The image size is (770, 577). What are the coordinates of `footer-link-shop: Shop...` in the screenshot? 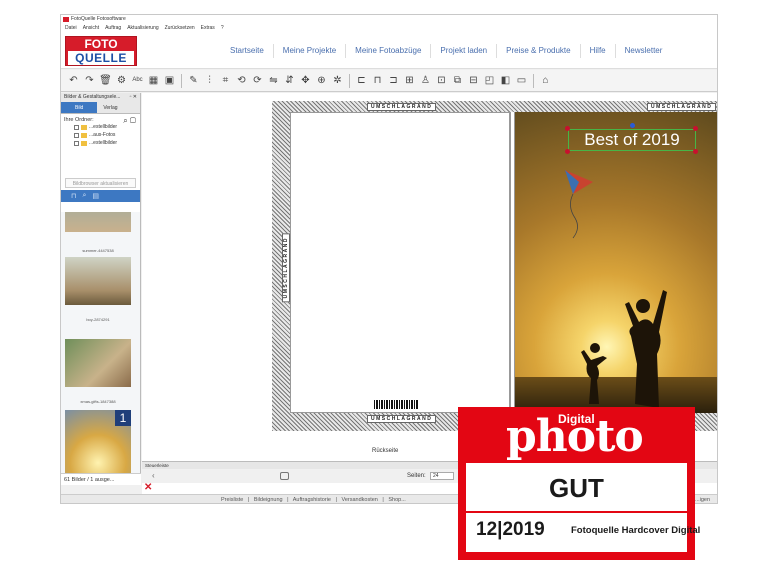 It's located at (396, 500).